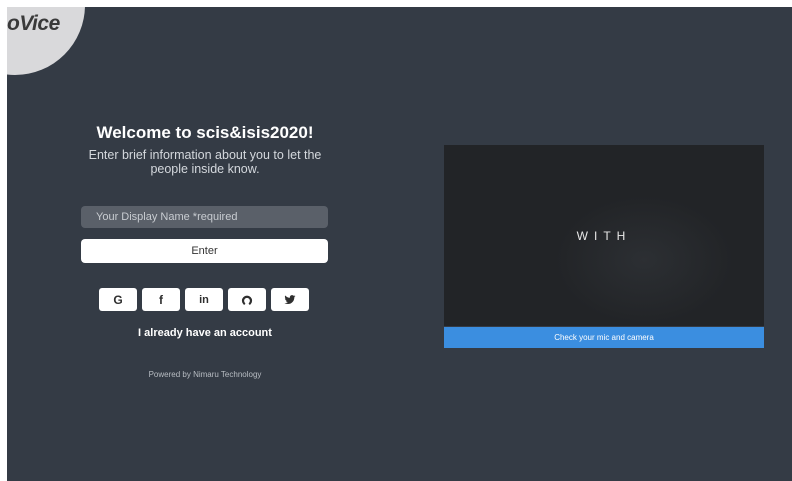 This screenshot has width=792, height=481. I want to click on github-login-button, so click(247, 299).